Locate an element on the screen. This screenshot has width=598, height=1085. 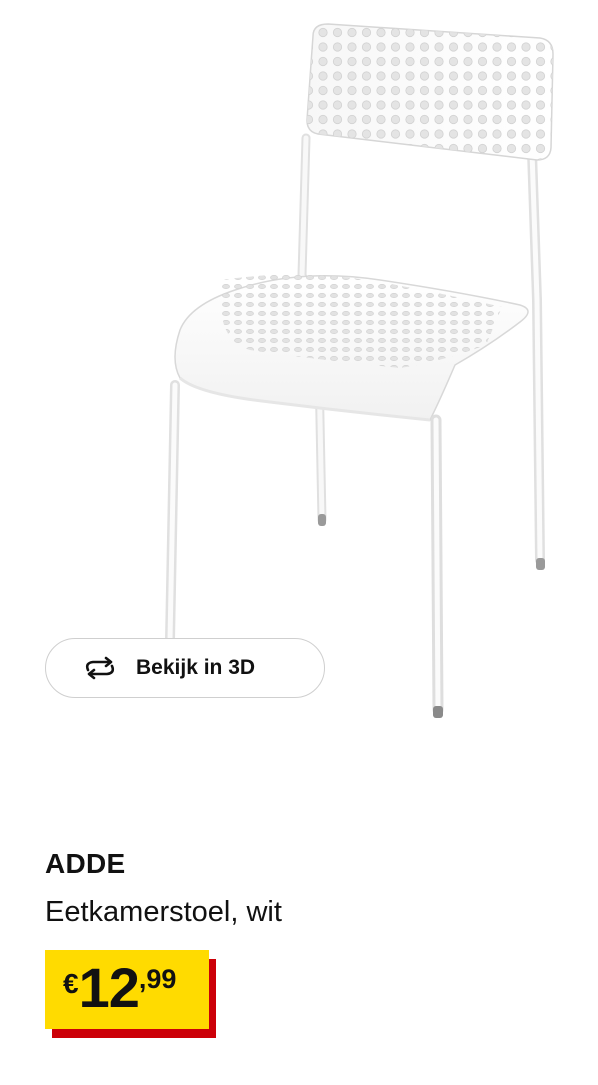
chair-seat is located at coordinates (351, 348).